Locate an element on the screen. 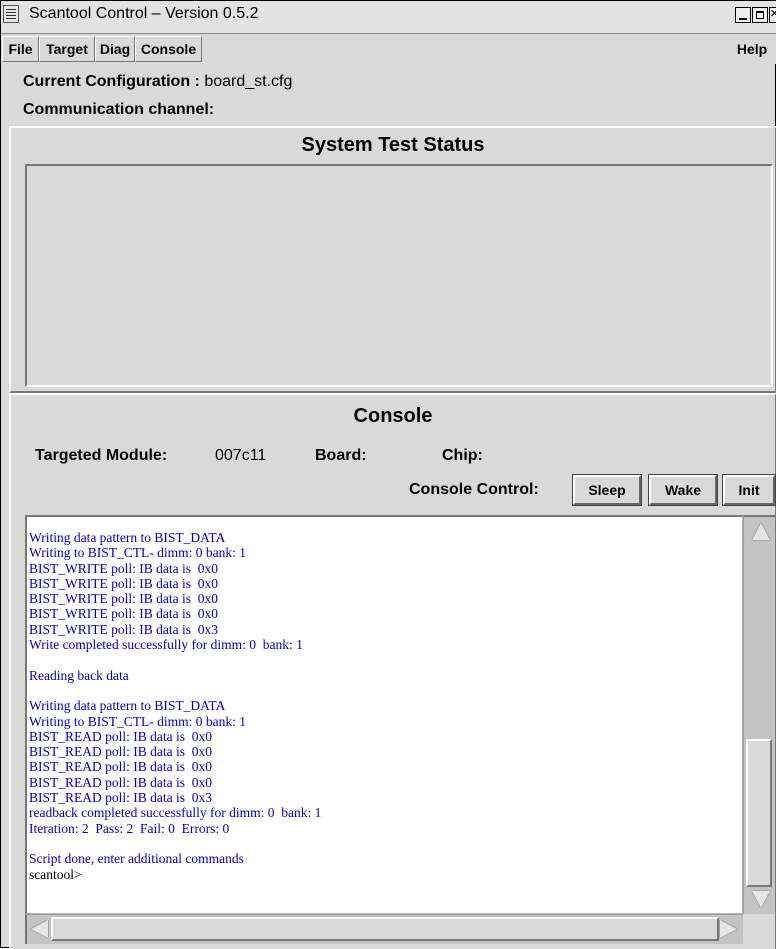  console-line: Script done, enter additional commands is located at coordinates (136, 859).